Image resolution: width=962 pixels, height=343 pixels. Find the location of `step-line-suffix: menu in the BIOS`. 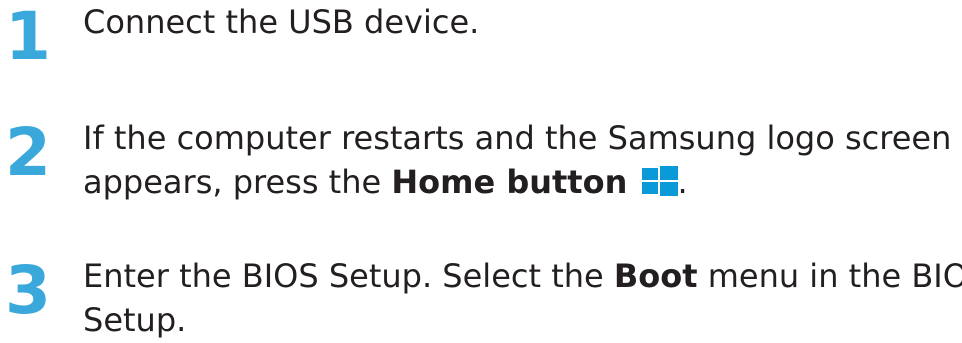

step-line-suffix: menu in the BIOS is located at coordinates (829, 276).